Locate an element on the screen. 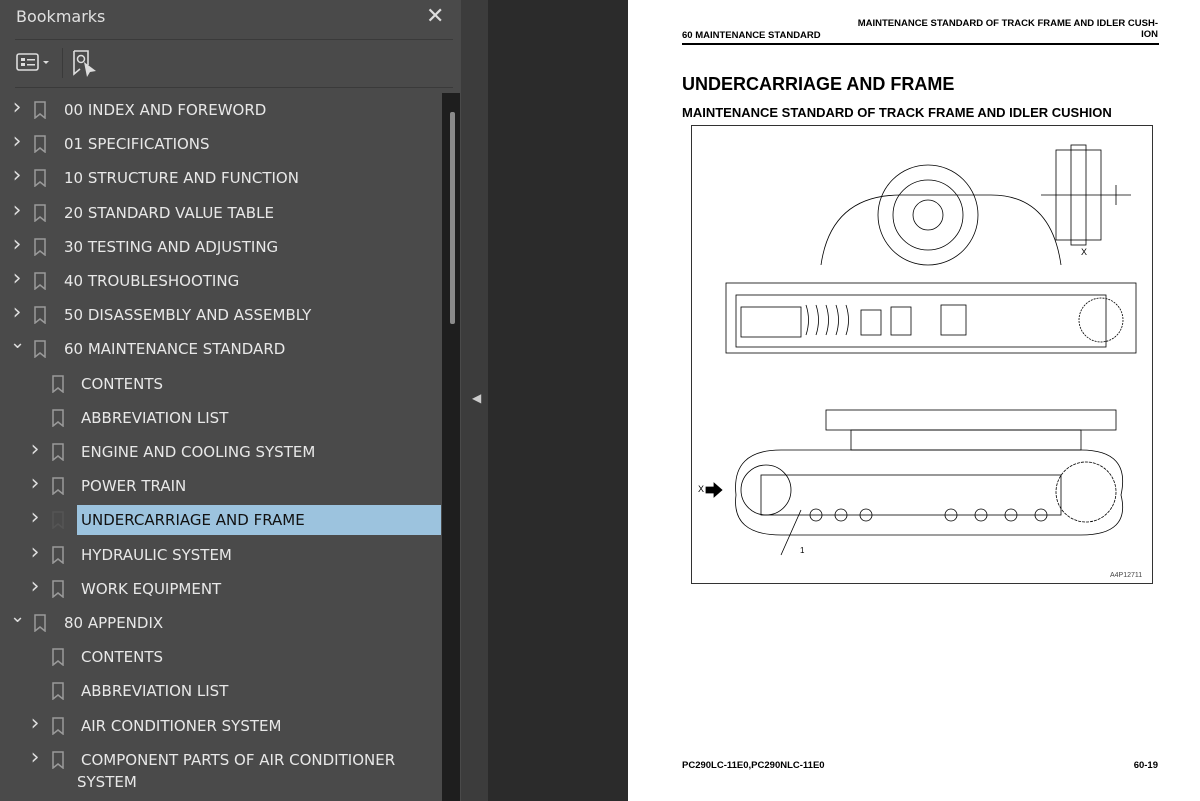  bookmark-label: POWER TRAIN is located at coordinates (134, 486).